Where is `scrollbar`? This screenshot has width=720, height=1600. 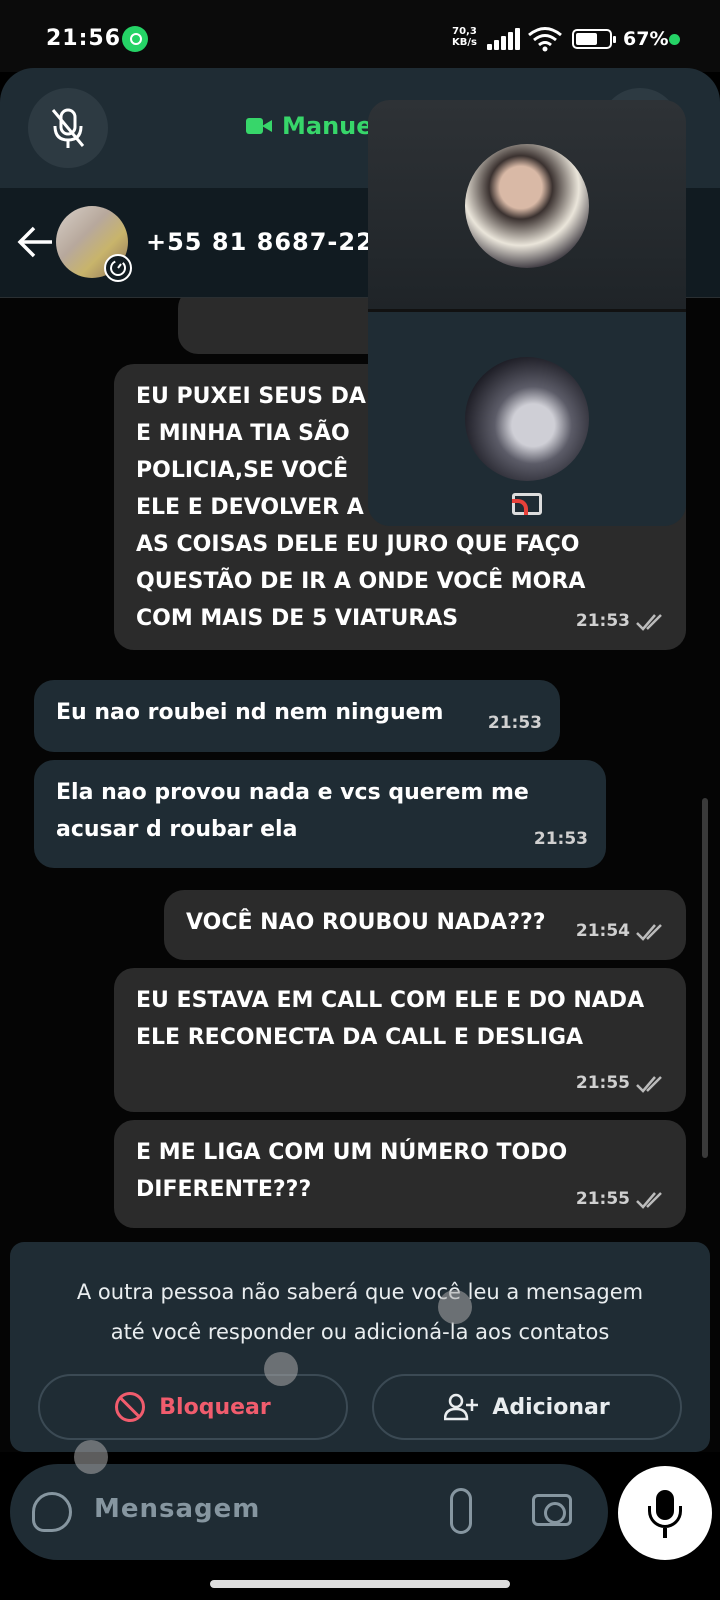 scrollbar is located at coordinates (705, 978).